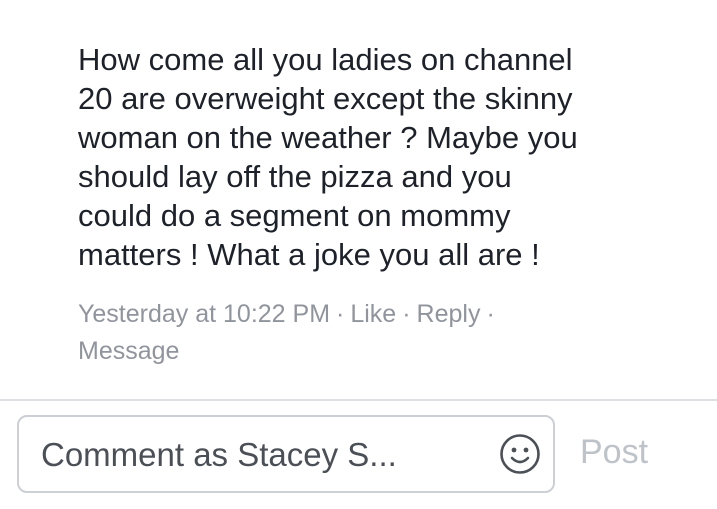  Describe the element at coordinates (614, 452) in the screenshot. I see `post-button: Post` at that location.